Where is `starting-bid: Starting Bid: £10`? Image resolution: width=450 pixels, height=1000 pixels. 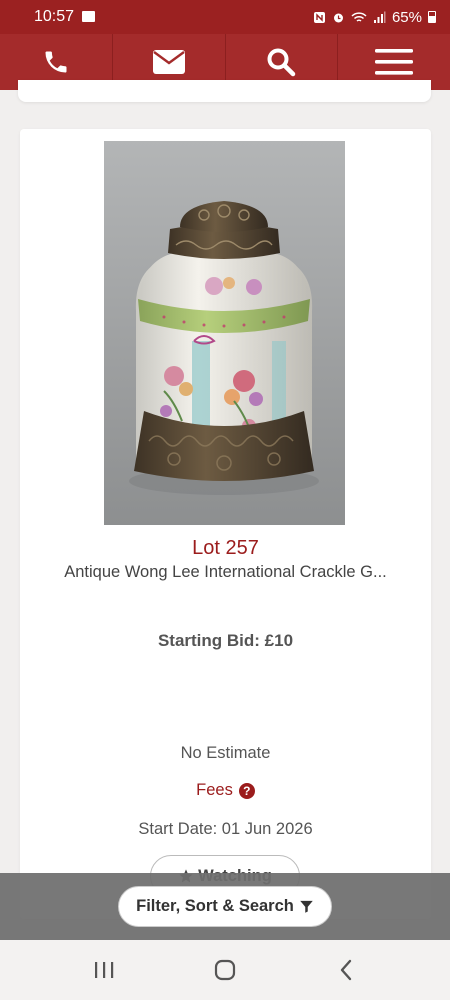
starting-bid: Starting Bid: £10 is located at coordinates (225, 640).